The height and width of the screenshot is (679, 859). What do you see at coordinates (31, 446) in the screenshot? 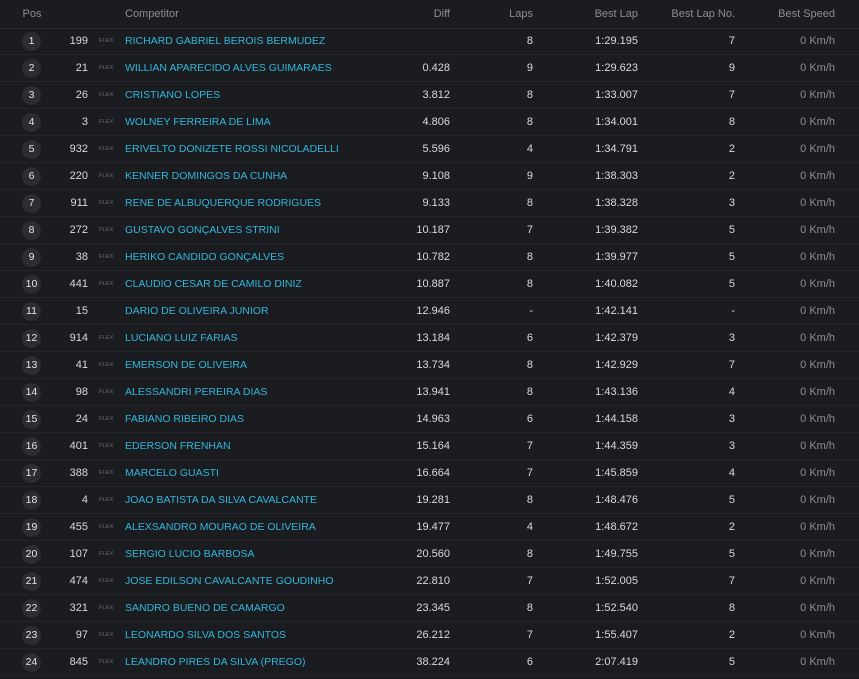
I see `position-badge: 16` at bounding box center [31, 446].